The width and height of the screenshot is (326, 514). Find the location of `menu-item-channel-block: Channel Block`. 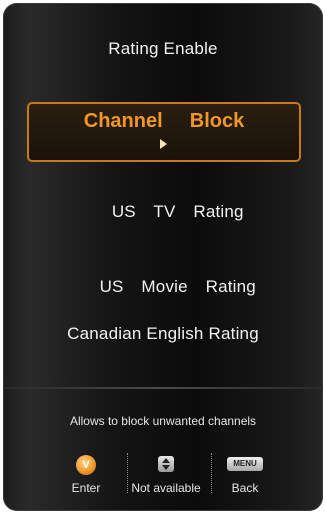

menu-item-channel-block: Channel Block is located at coordinates (164, 132).